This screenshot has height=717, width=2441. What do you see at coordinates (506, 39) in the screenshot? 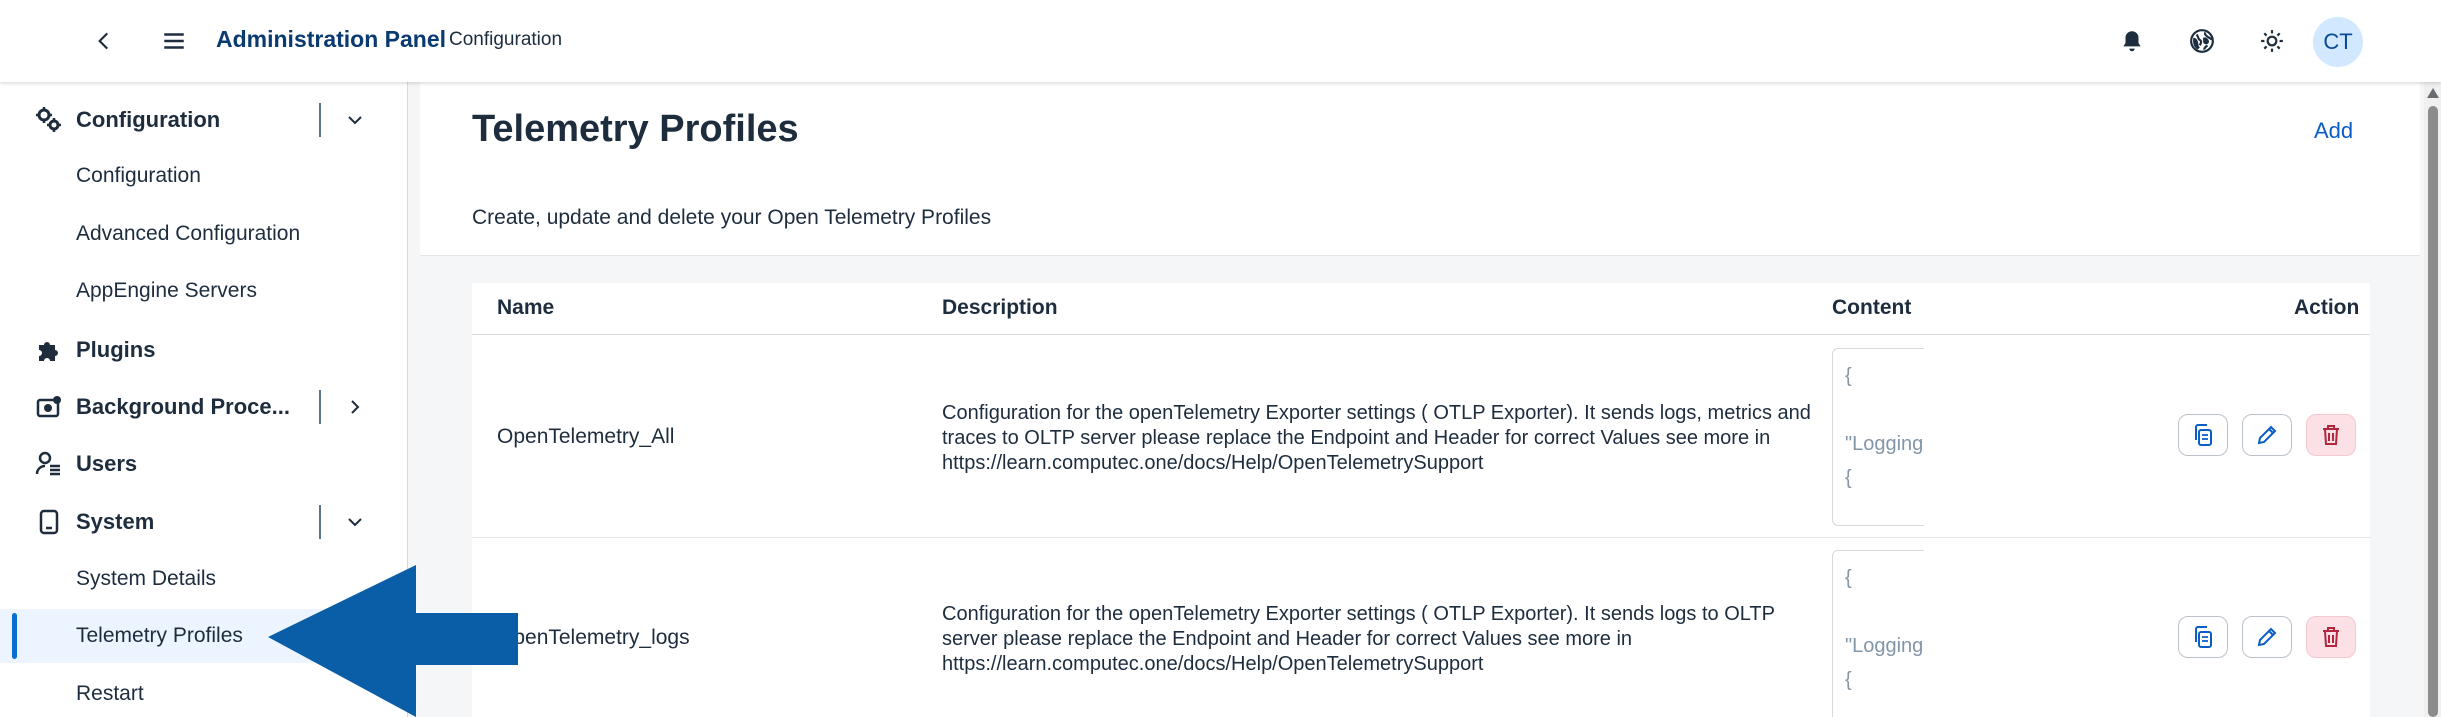
I see `app-subtitle: Configuration` at bounding box center [506, 39].